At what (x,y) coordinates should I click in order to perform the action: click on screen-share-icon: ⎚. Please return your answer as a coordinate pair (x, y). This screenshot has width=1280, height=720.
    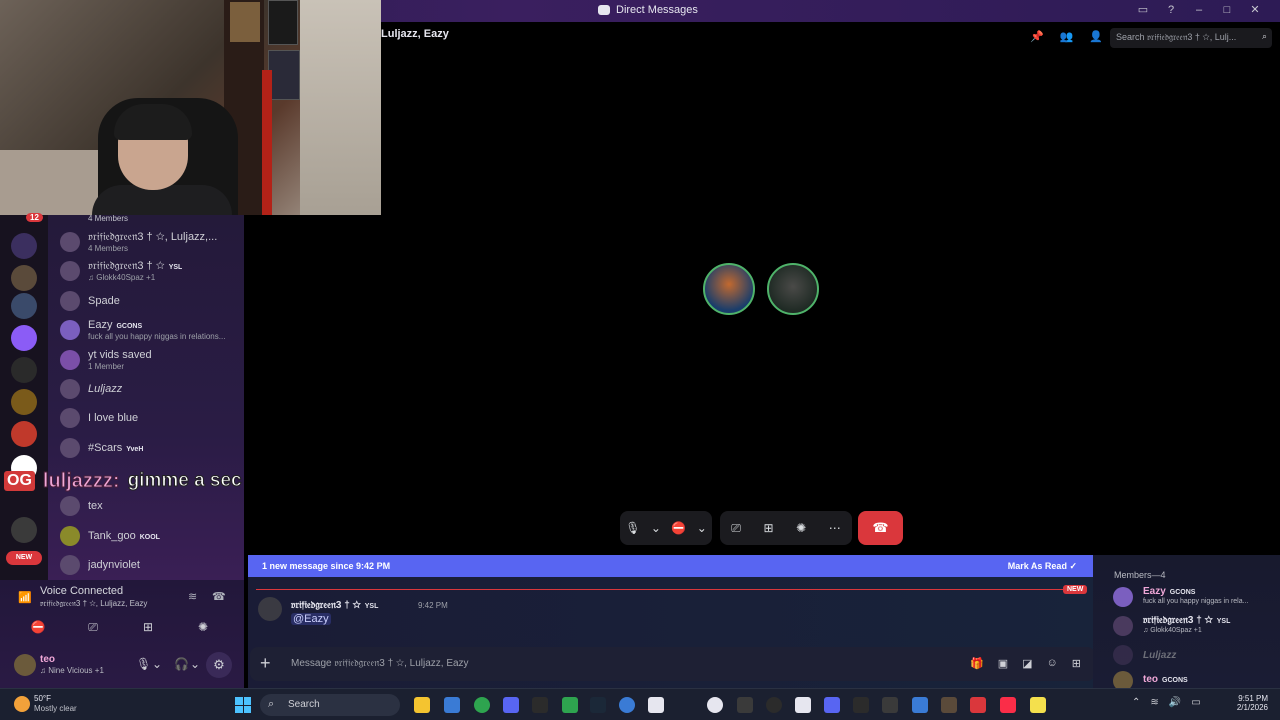
    Looking at the image, I should click on (736, 528).